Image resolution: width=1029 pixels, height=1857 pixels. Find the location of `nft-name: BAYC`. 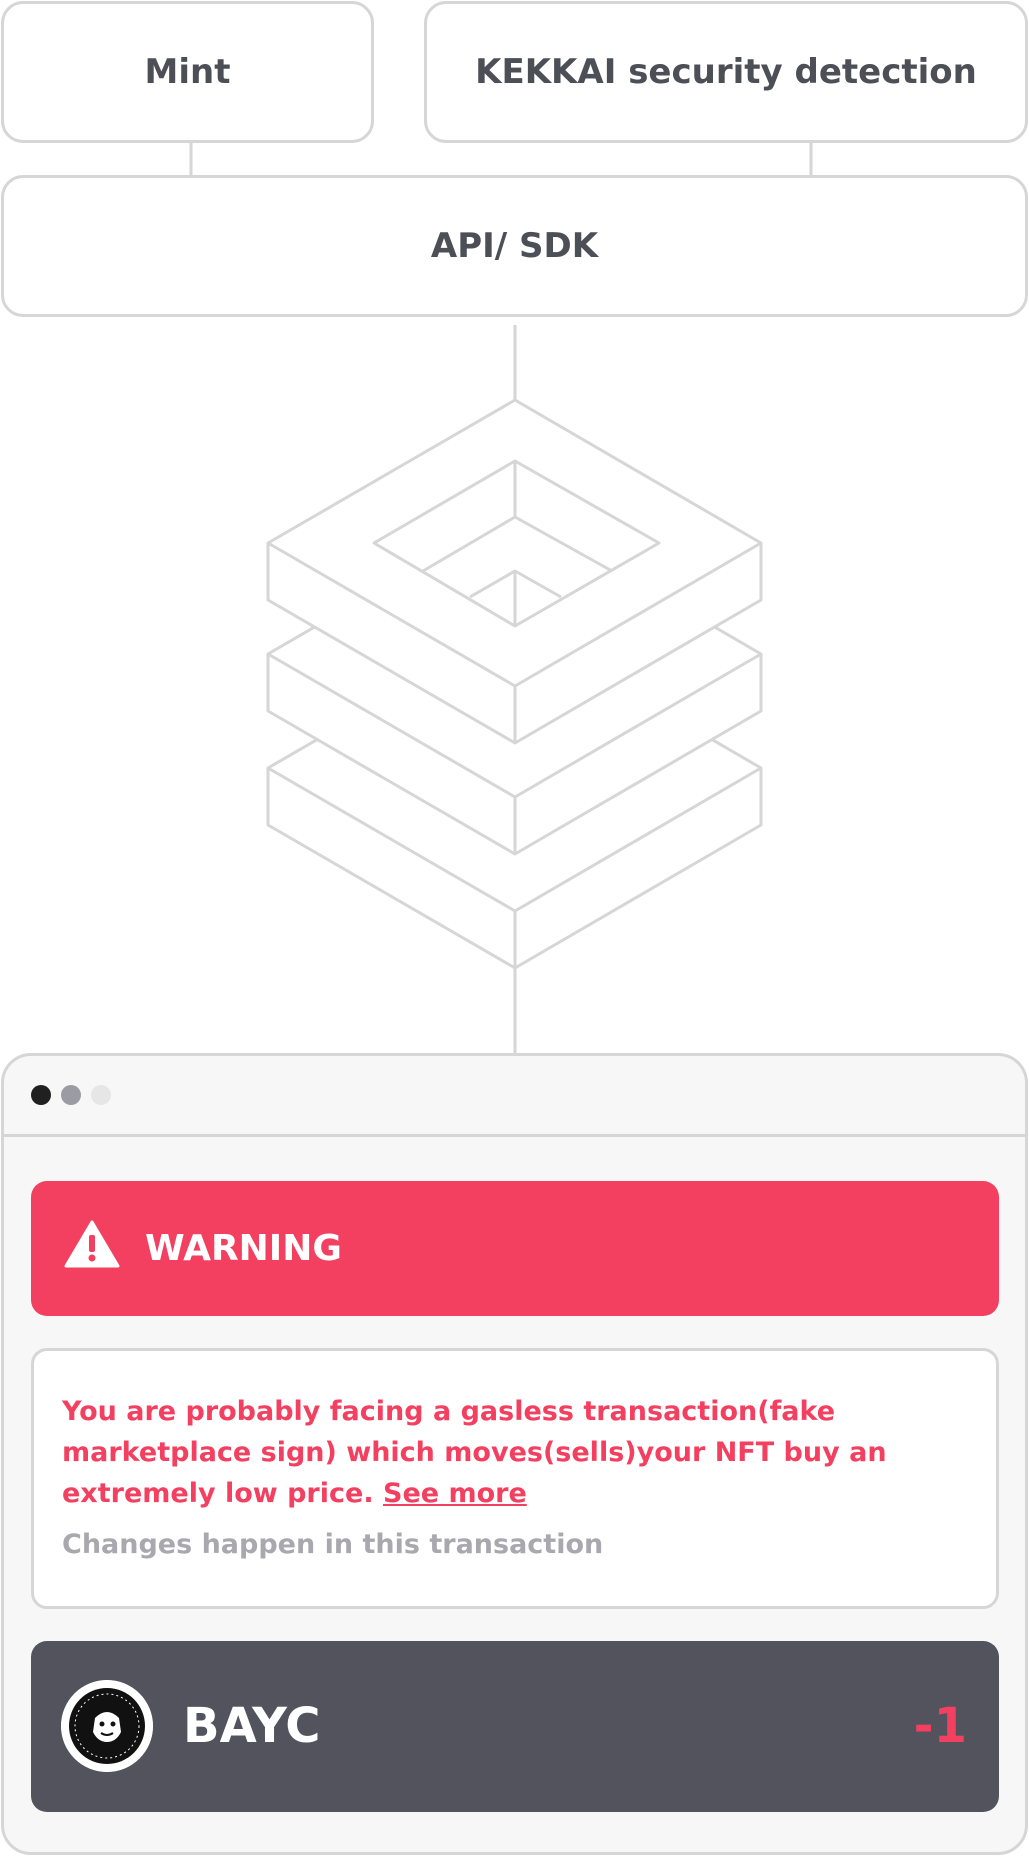

nft-name: BAYC is located at coordinates (252, 1726).